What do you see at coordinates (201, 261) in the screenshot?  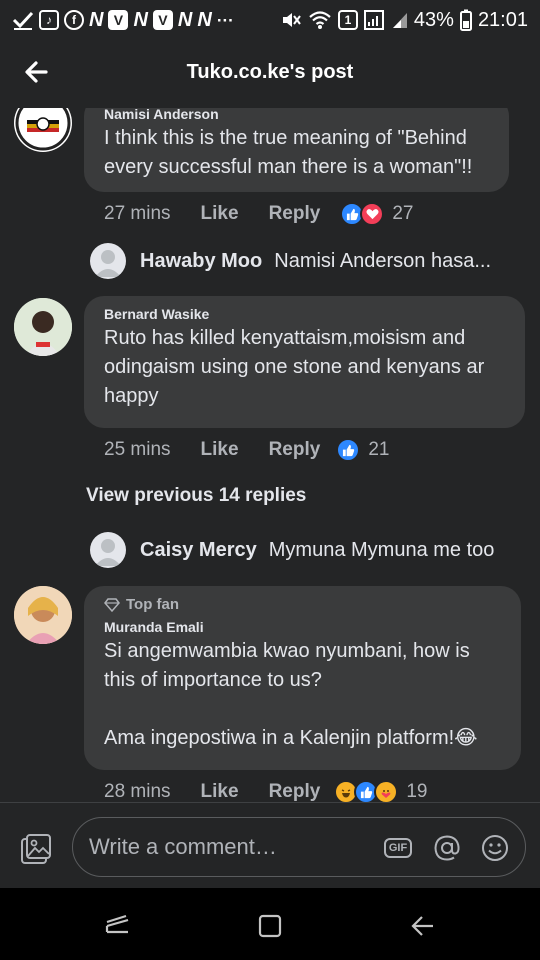 I see `reply-author-name: Hawaby Moo` at bounding box center [201, 261].